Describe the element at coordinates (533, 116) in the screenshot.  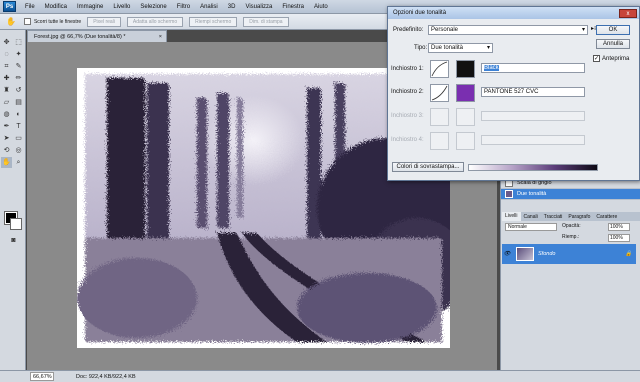
I see `ink3-name-field` at that location.